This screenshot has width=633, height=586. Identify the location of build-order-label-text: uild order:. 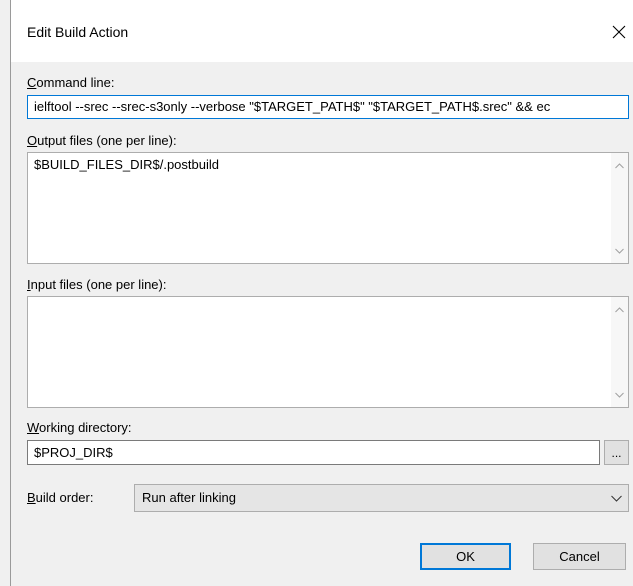
(64, 497).